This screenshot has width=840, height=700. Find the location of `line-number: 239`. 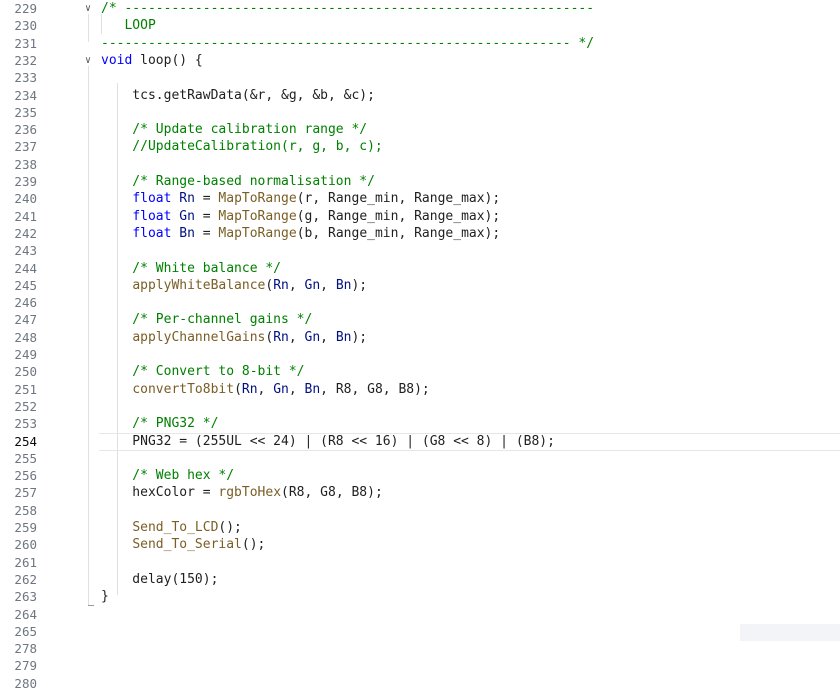

line-number: 239 is located at coordinates (25, 181).